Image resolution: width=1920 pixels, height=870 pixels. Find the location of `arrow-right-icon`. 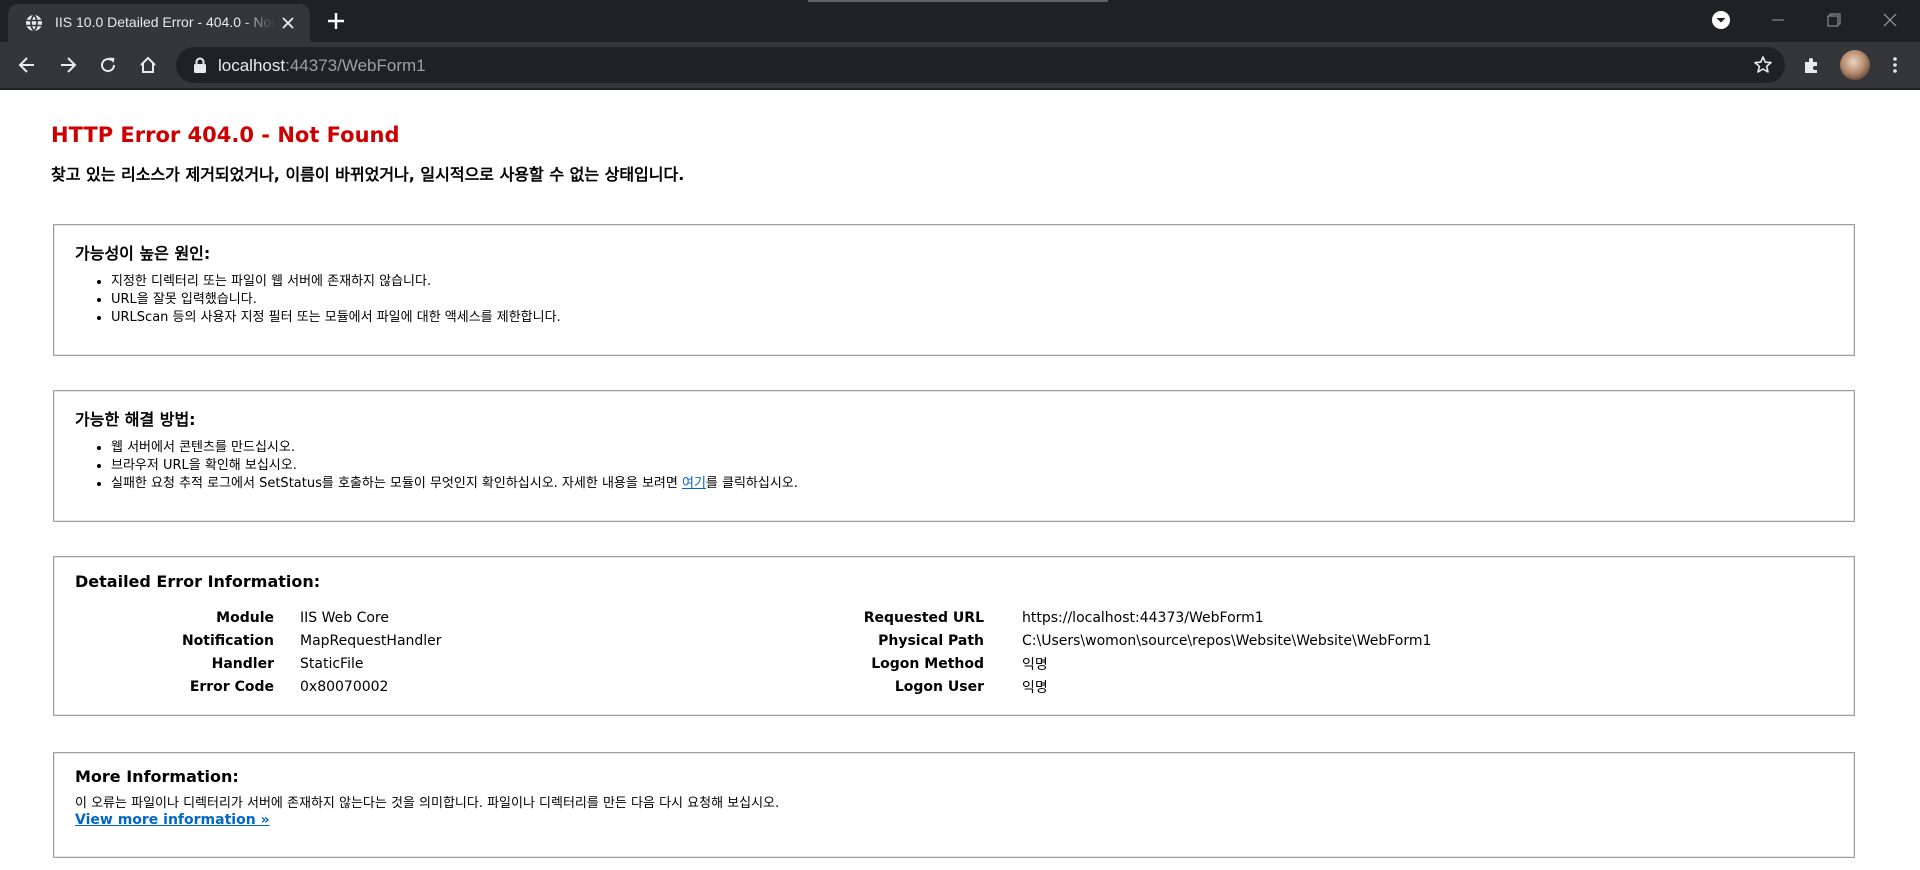

arrow-right-icon is located at coordinates (68, 65).